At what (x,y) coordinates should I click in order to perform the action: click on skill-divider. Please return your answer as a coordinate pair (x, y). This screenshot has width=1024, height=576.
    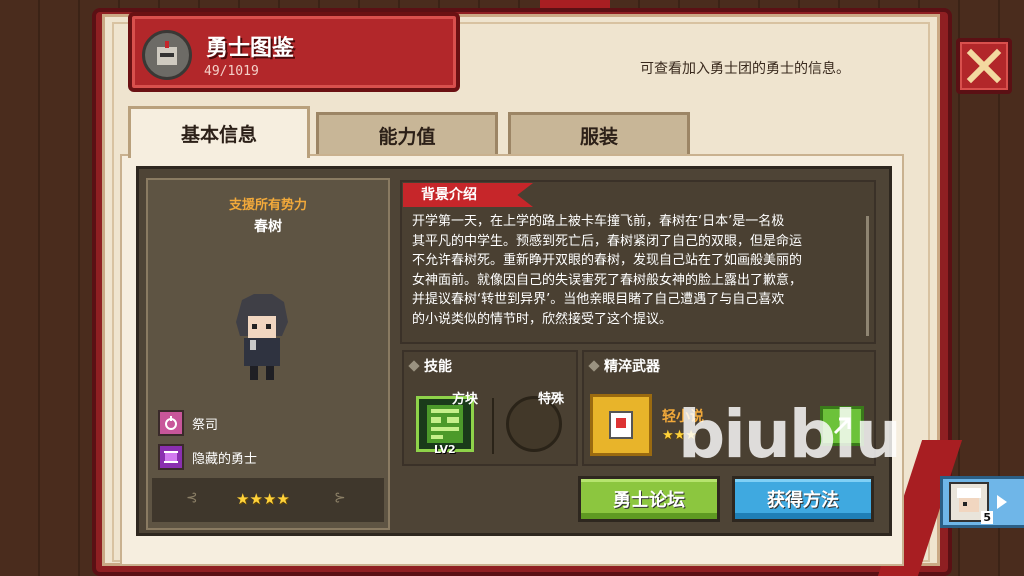
    Looking at the image, I should click on (493, 426).